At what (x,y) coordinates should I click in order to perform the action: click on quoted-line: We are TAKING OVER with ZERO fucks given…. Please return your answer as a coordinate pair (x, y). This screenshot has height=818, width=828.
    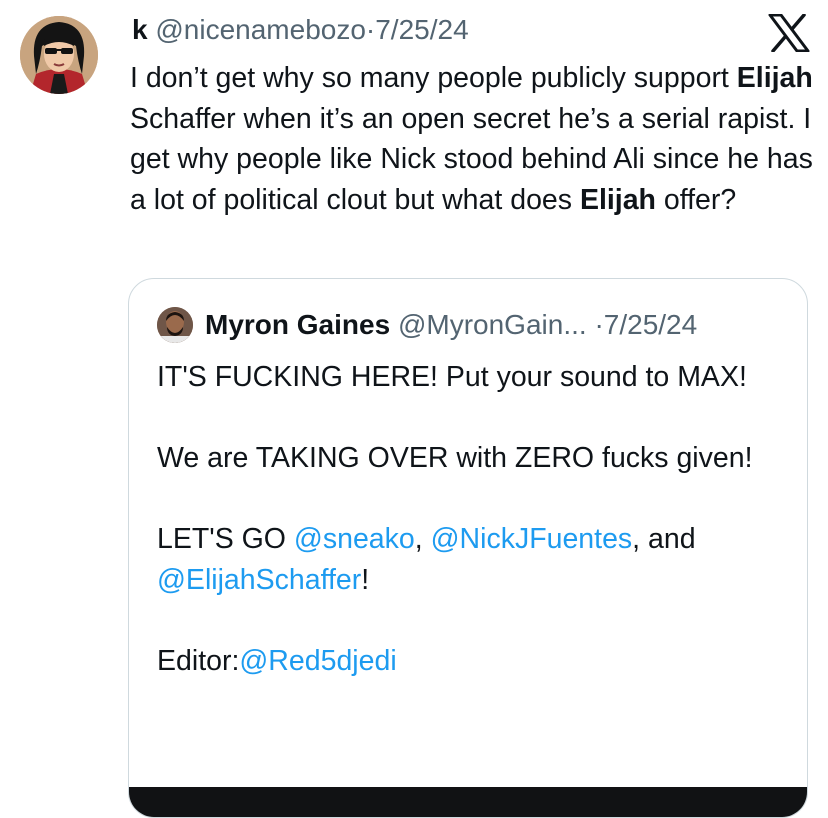
    Looking at the image, I should click on (455, 458).